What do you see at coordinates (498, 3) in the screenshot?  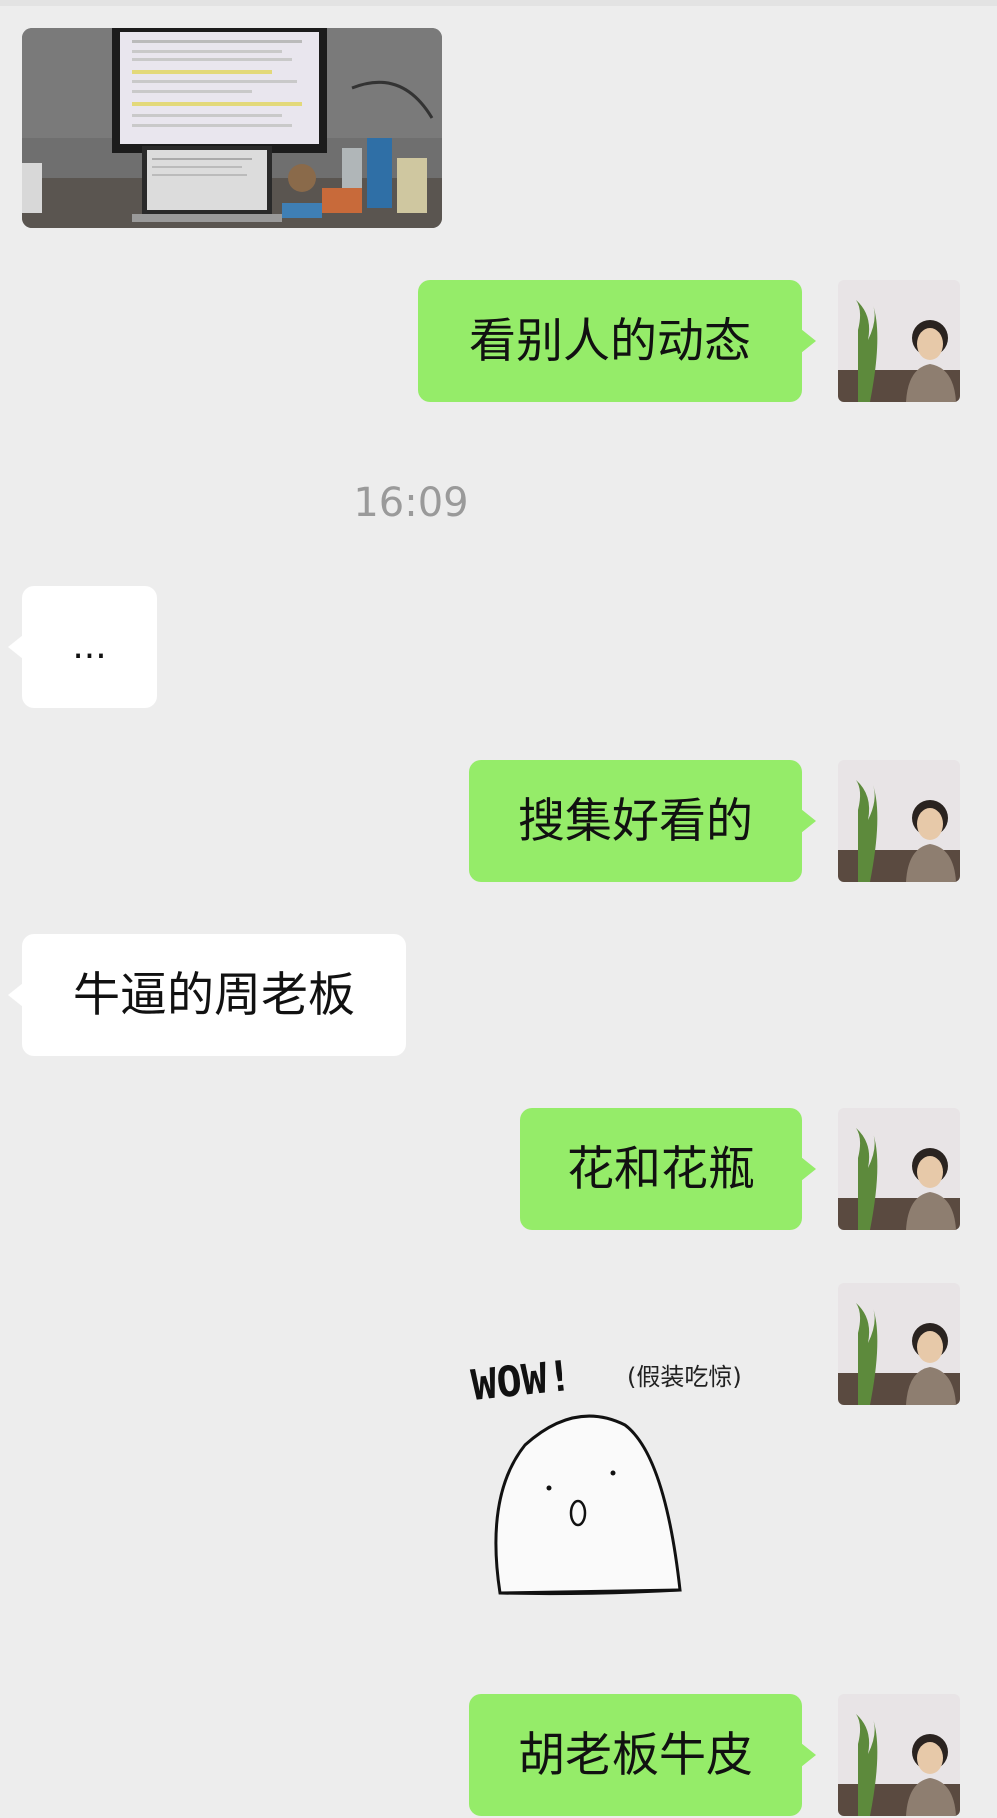 I see `top-divider` at bounding box center [498, 3].